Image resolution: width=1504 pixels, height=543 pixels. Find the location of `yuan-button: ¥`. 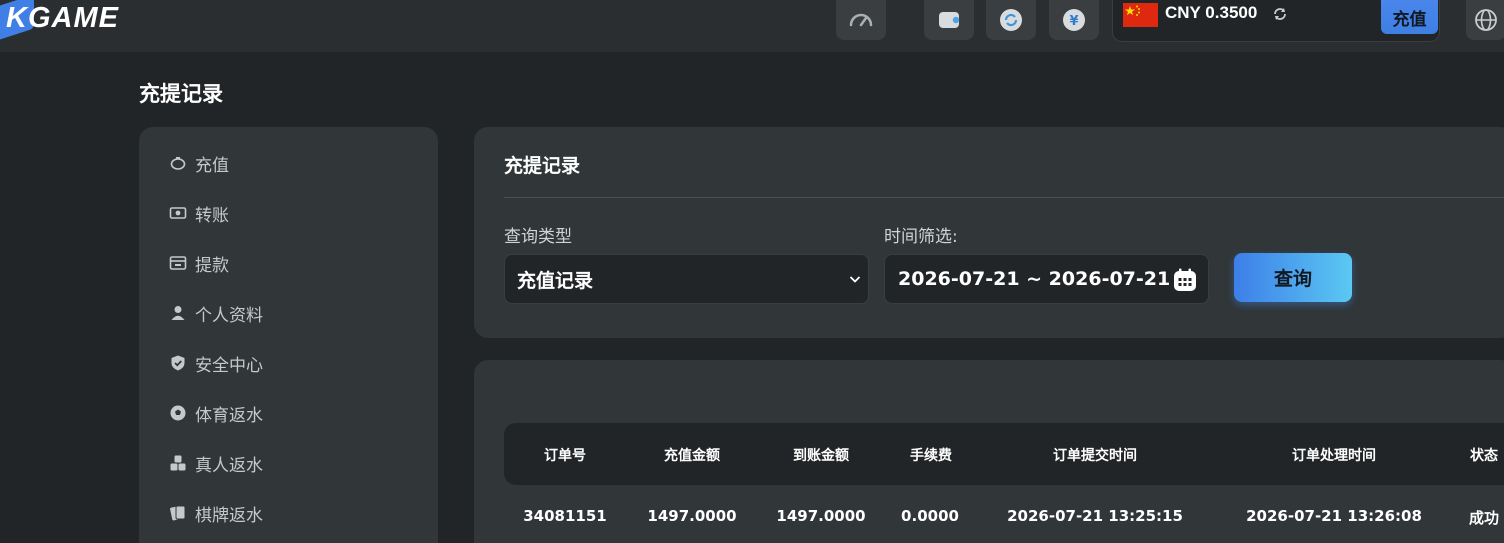

yuan-button: ¥ is located at coordinates (1074, 20).